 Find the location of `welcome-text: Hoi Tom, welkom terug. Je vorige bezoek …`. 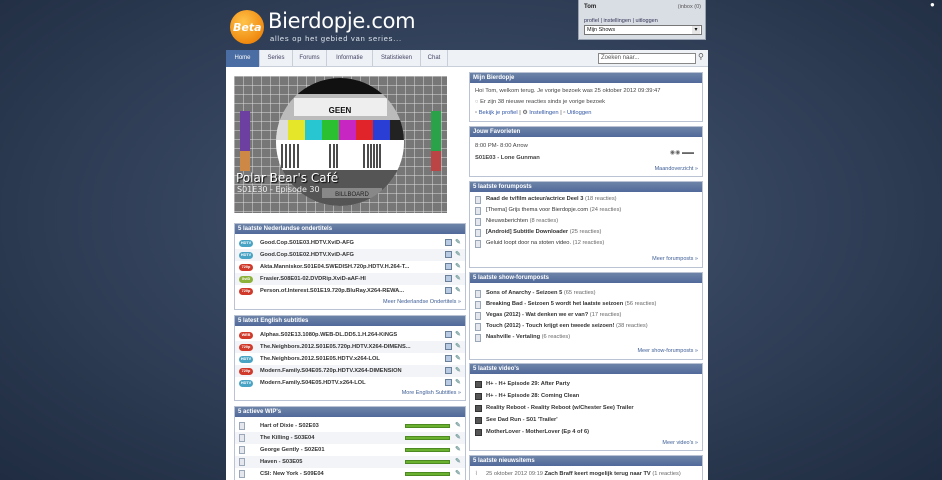

welcome-text: Hoi Tom, welkom terug. Je vorige bezoek … is located at coordinates (568, 91).